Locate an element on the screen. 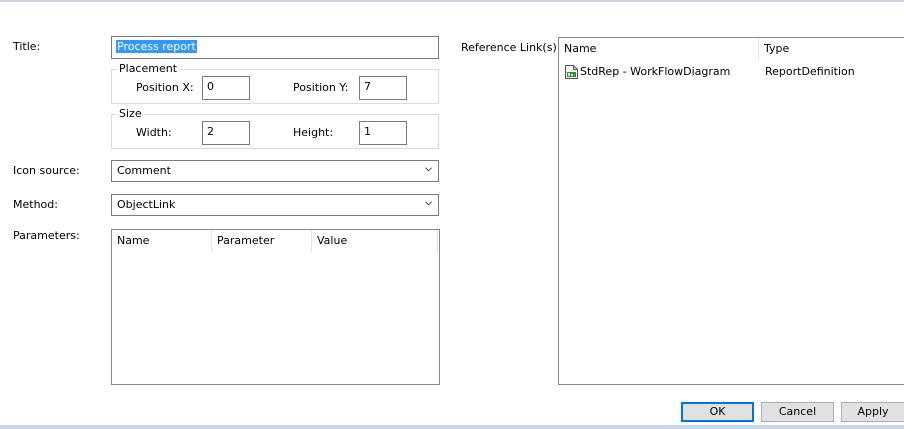 This screenshot has height=429, width=904. method-label: Method: is located at coordinates (35, 204).